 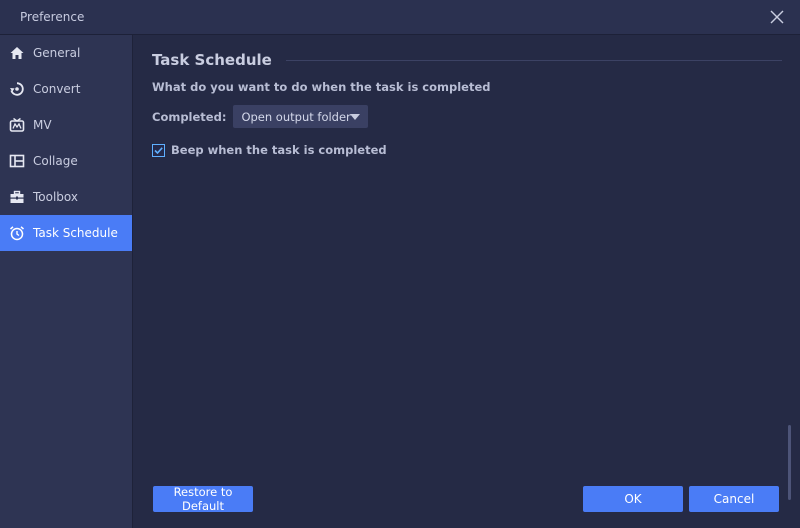 What do you see at coordinates (212, 60) in the screenshot?
I see `section-title: Task Schedule` at bounding box center [212, 60].